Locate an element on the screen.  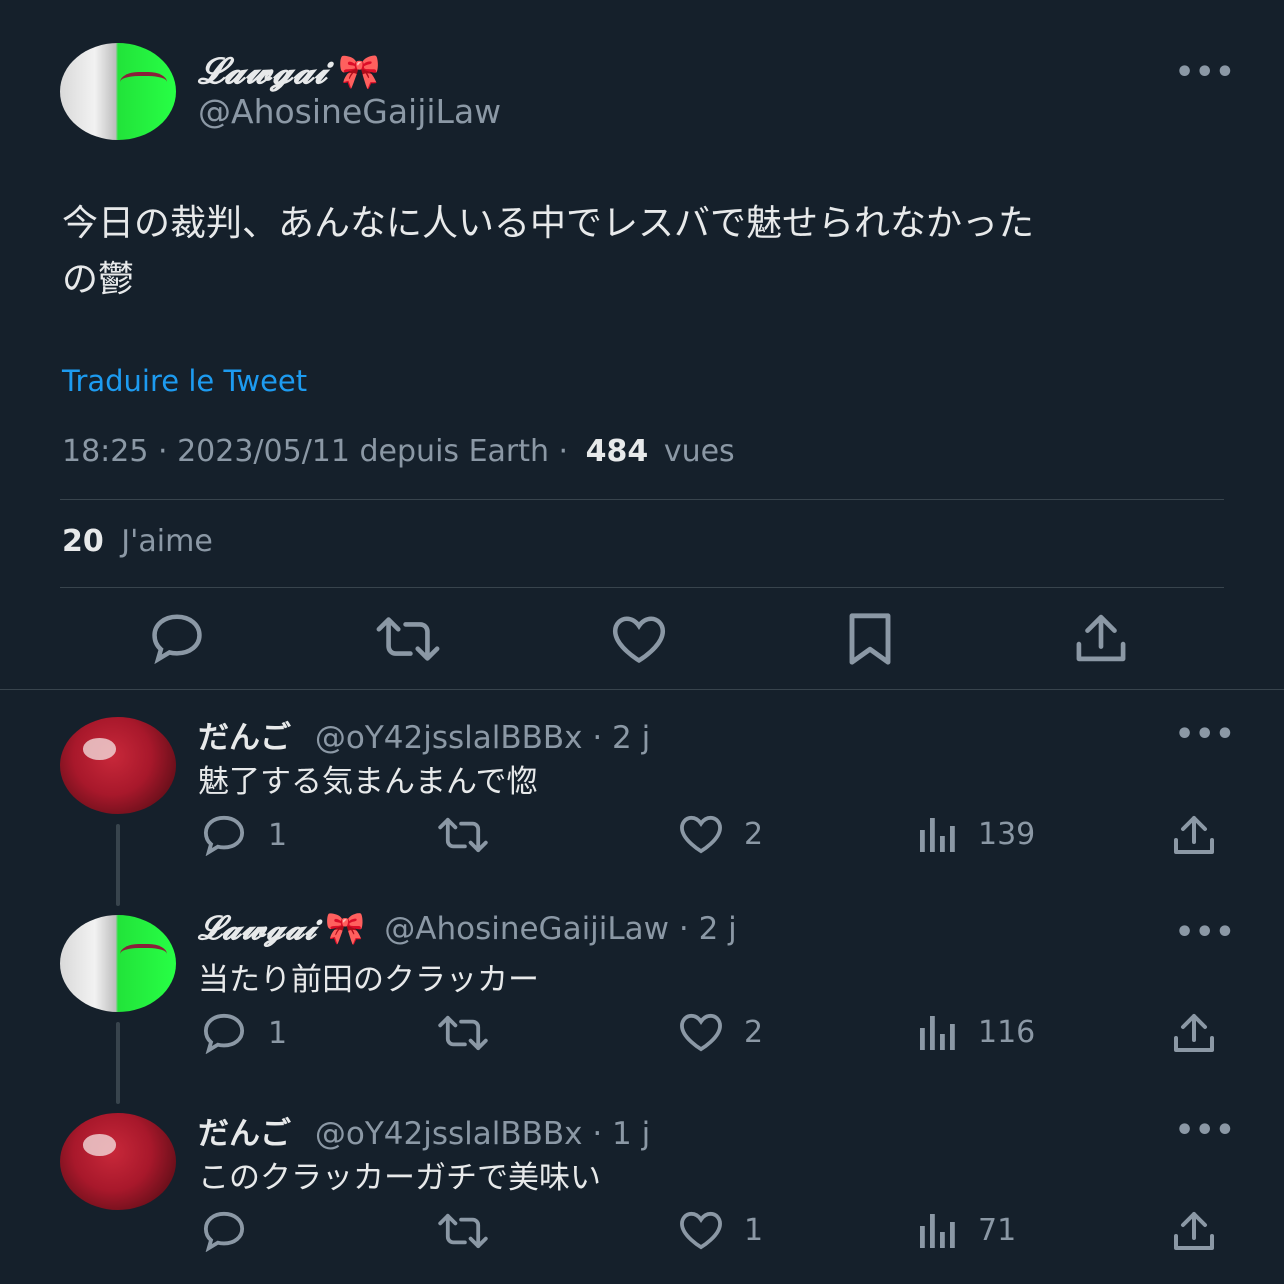
tweet-timestamp: 18:25 · 2023/05/11 depuis Earth · is located at coordinates (315, 451).